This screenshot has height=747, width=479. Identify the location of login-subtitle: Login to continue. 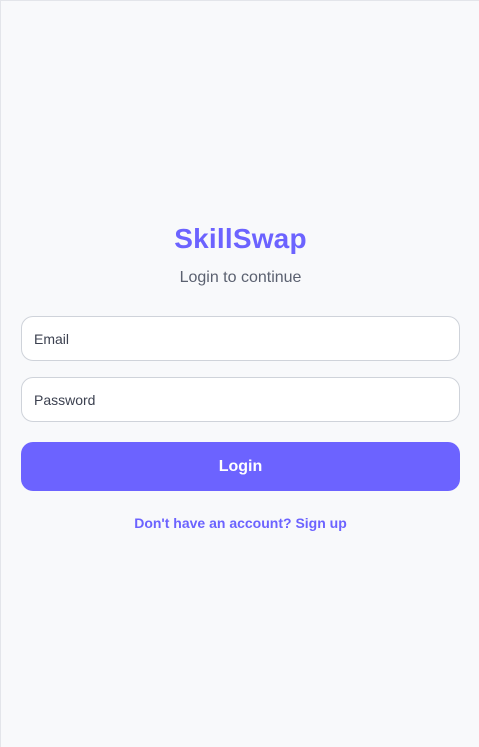
(240, 277).